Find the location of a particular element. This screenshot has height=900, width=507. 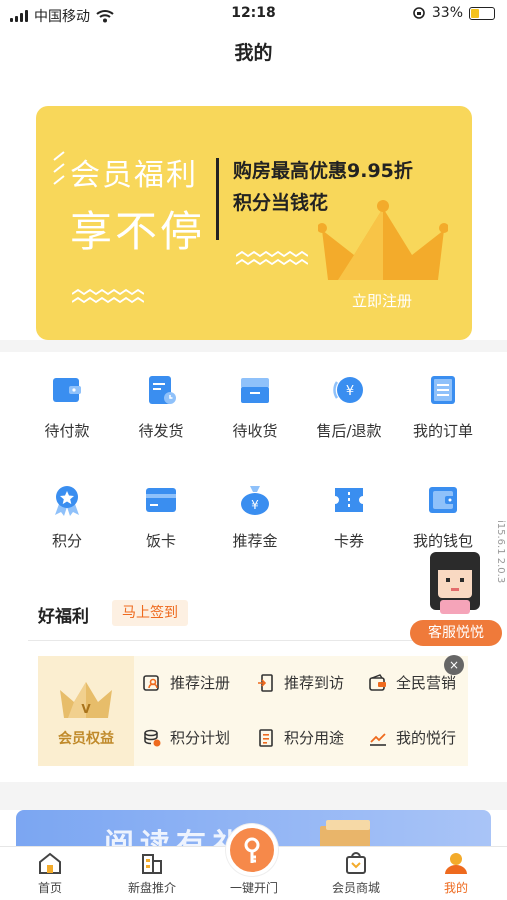

benefit-label: 全民营销 is located at coordinates (426, 683).